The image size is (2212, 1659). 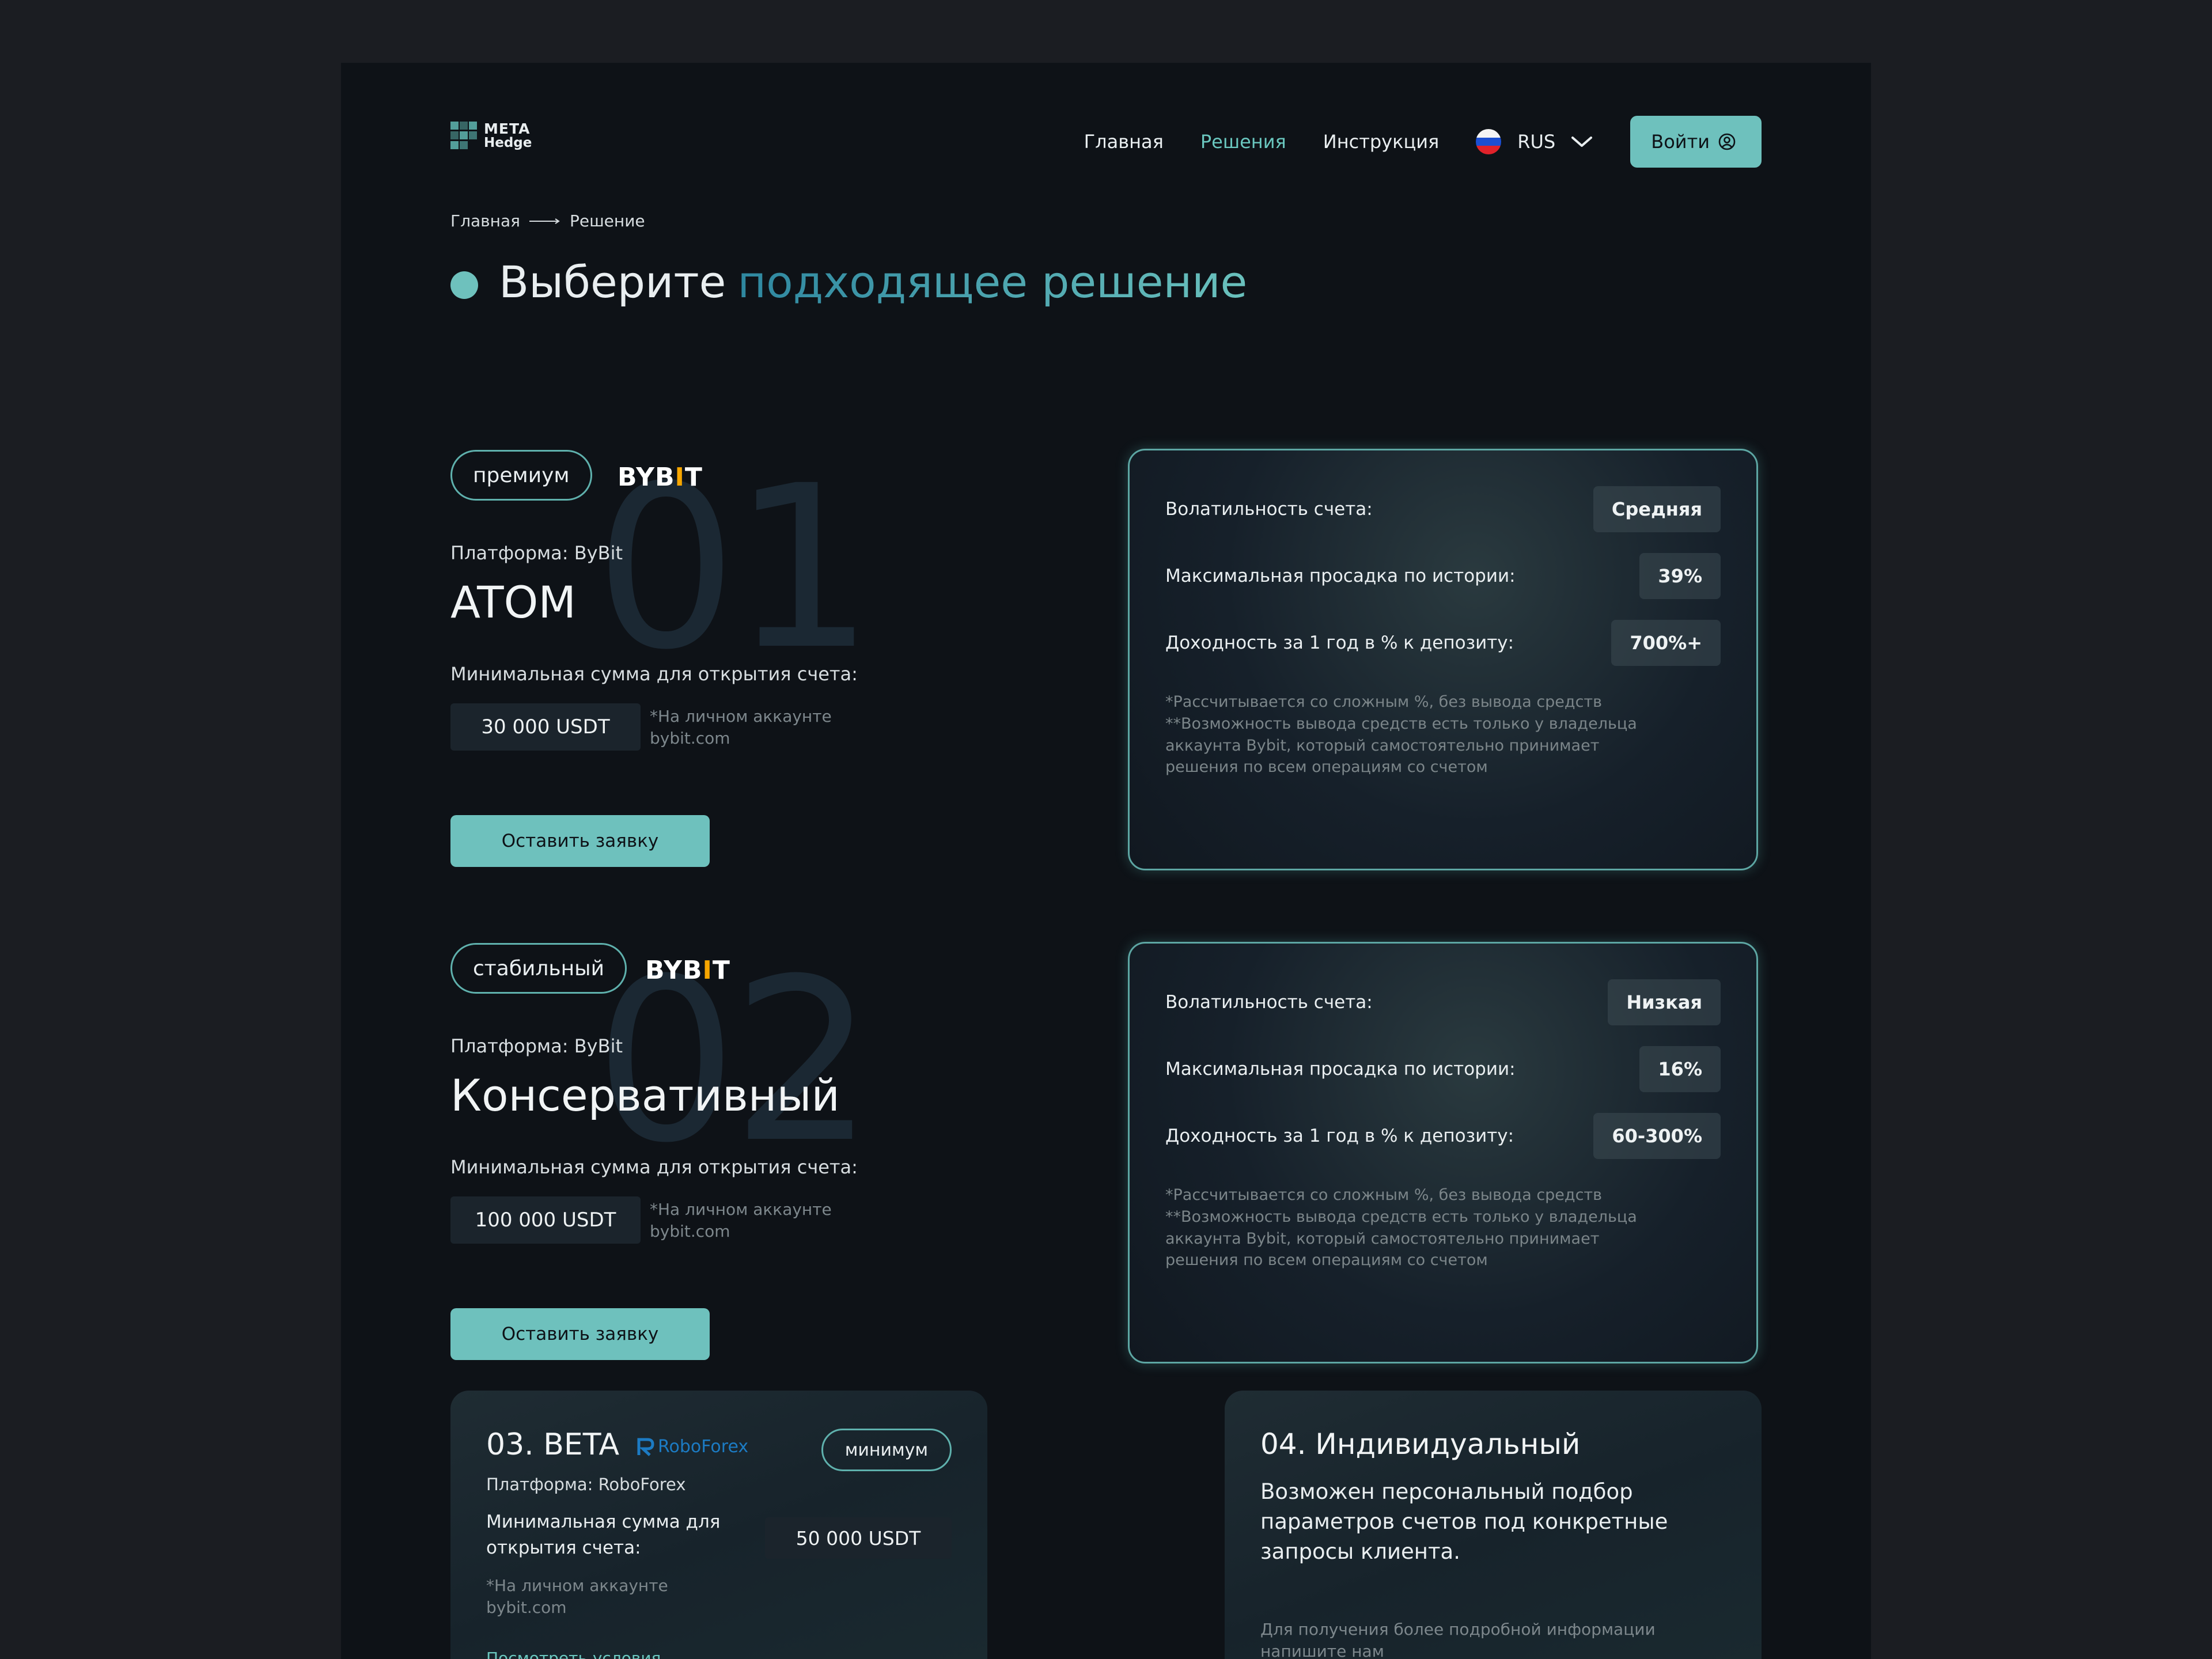 I want to click on arrow-right-icon, so click(x=544, y=221).